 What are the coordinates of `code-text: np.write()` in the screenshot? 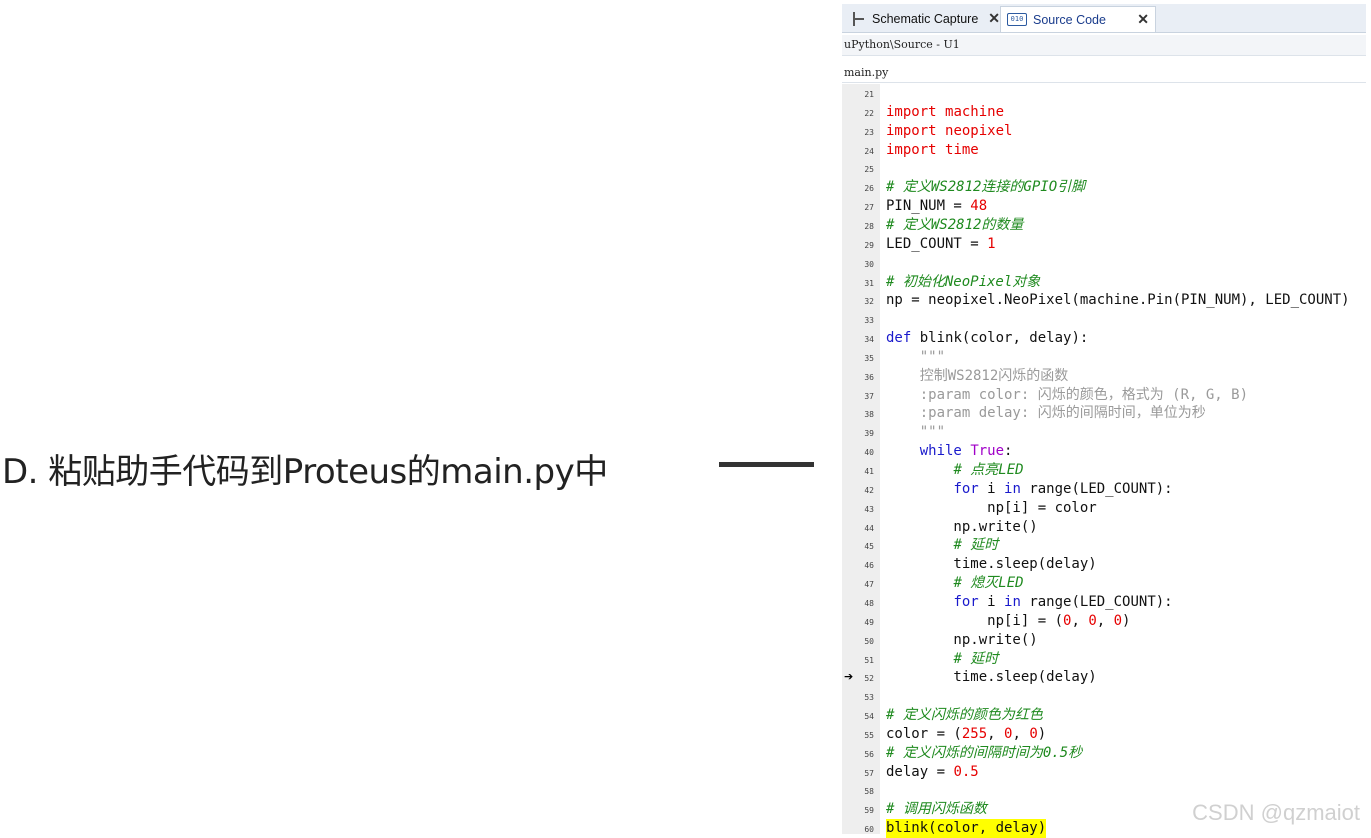 It's located at (962, 526).